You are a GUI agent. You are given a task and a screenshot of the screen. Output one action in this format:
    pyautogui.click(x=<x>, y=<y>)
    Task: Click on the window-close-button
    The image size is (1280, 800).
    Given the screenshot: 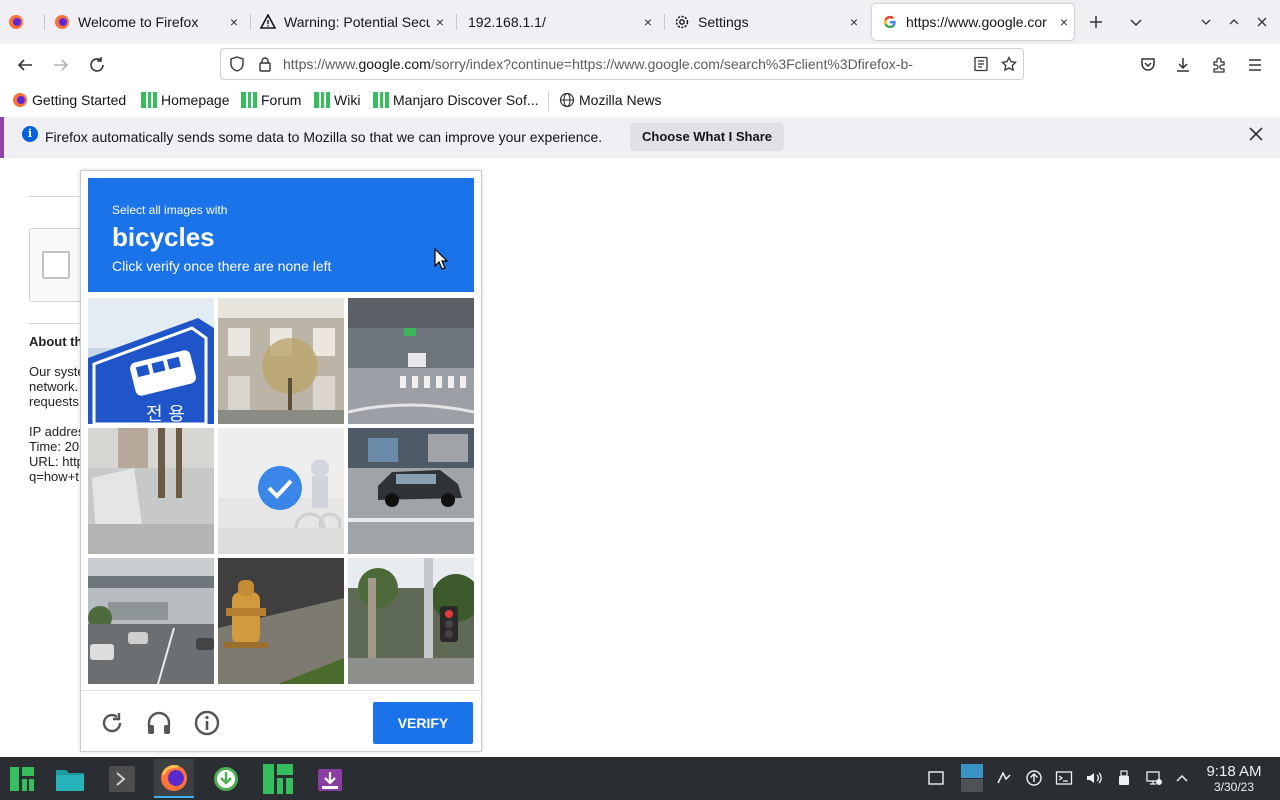 What is the action you would take?
    pyautogui.click(x=1262, y=22)
    